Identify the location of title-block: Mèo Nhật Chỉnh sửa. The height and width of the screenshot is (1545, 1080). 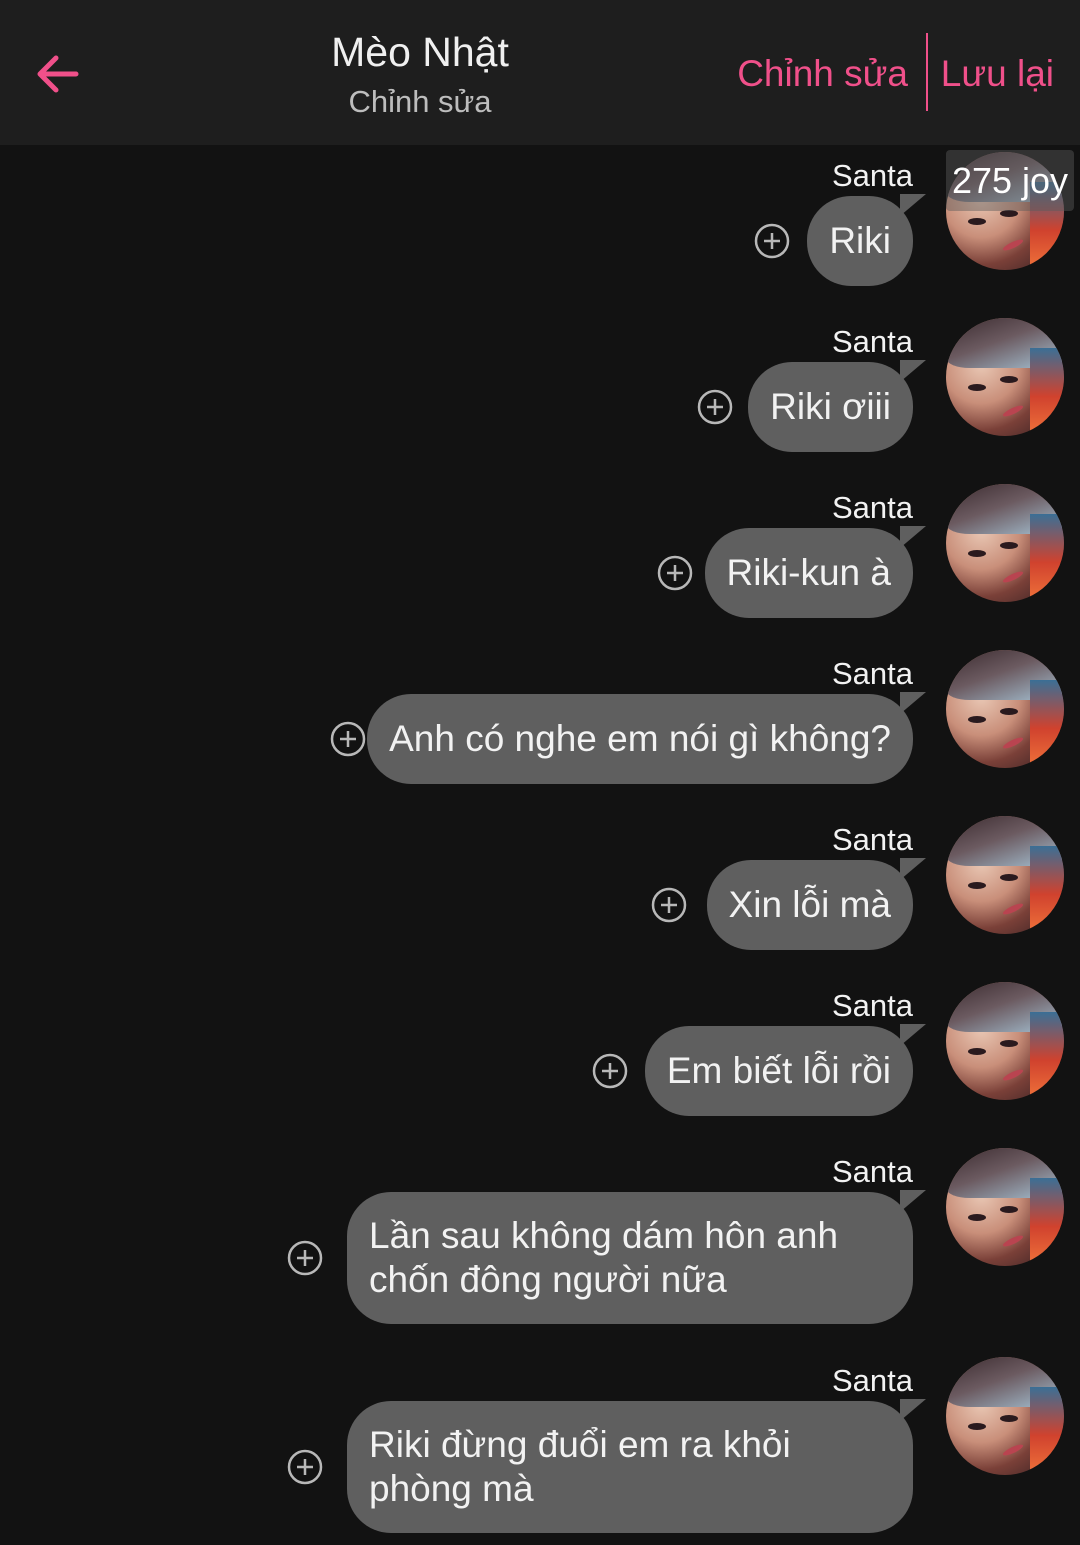
(420, 75).